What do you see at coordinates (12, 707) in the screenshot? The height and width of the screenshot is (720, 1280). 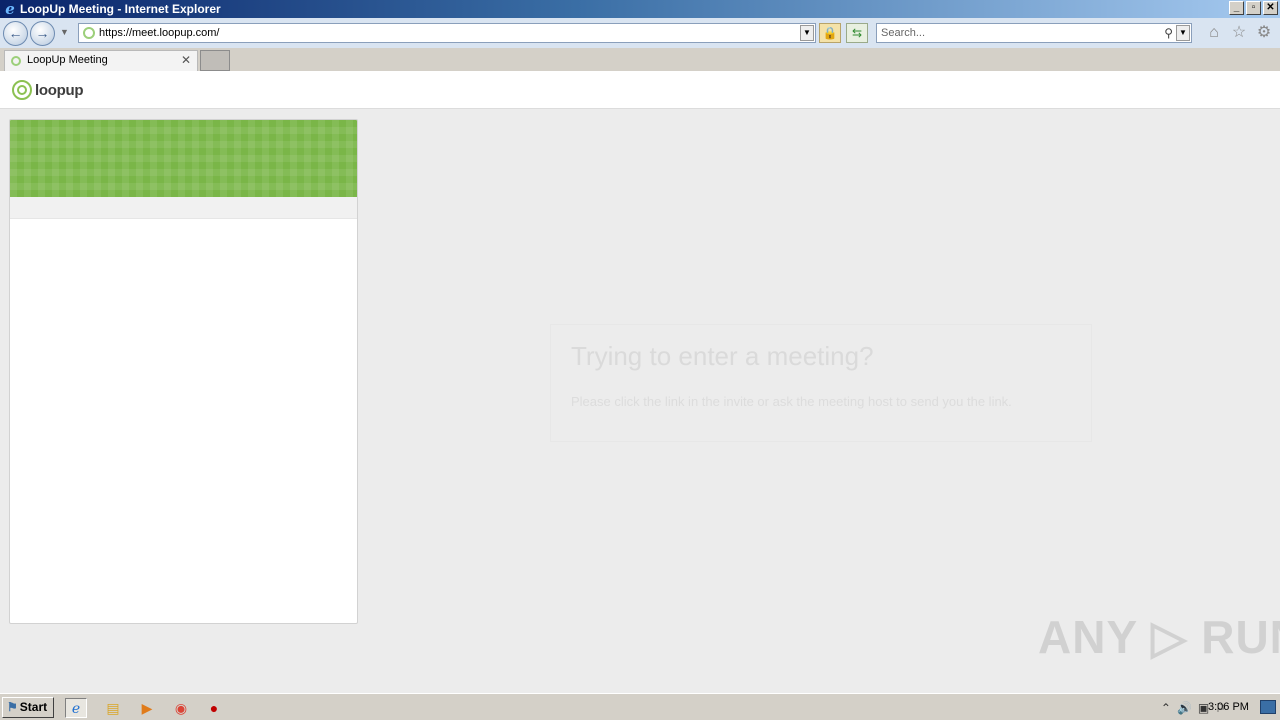 I see `windows-flag-icon: ⚑` at bounding box center [12, 707].